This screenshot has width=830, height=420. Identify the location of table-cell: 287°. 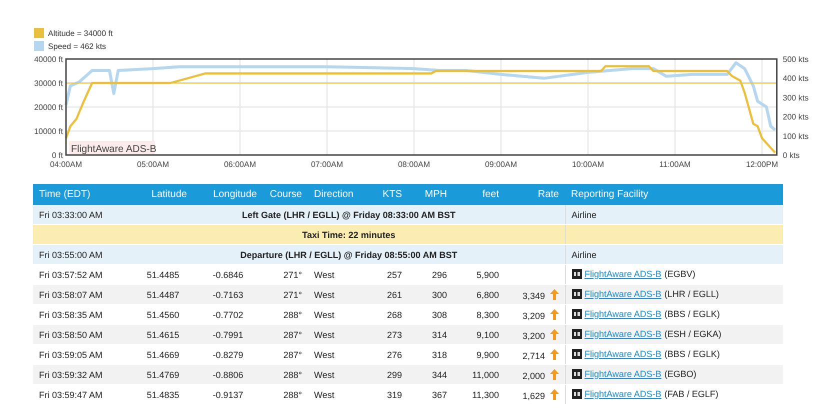
(285, 334).